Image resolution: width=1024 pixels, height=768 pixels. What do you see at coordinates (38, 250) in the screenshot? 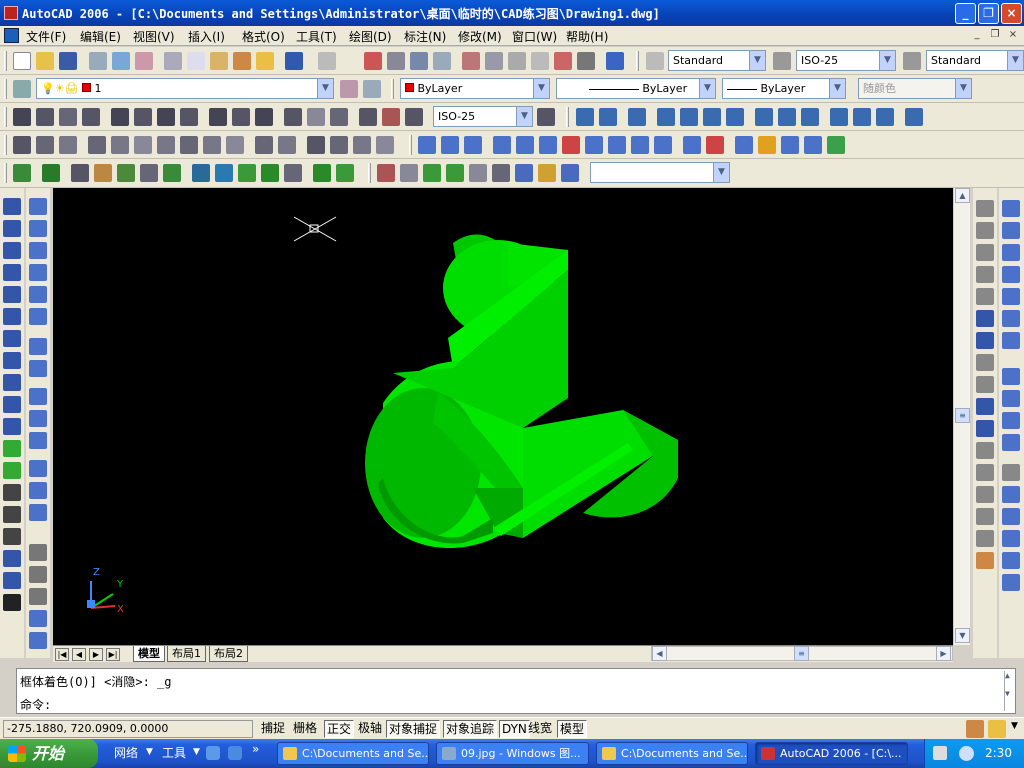
I see `cylinder-icon` at bounding box center [38, 250].